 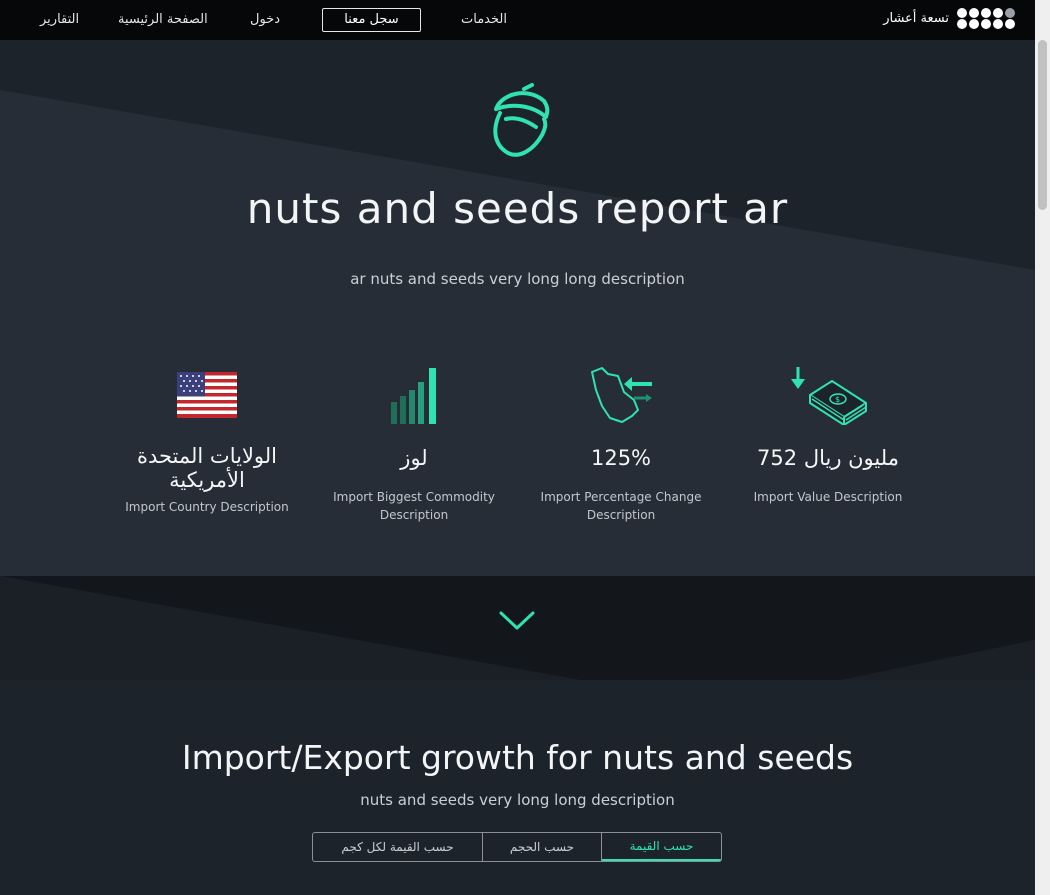 I want to click on page-title: nuts and seeds report ar, so click(x=517, y=208).